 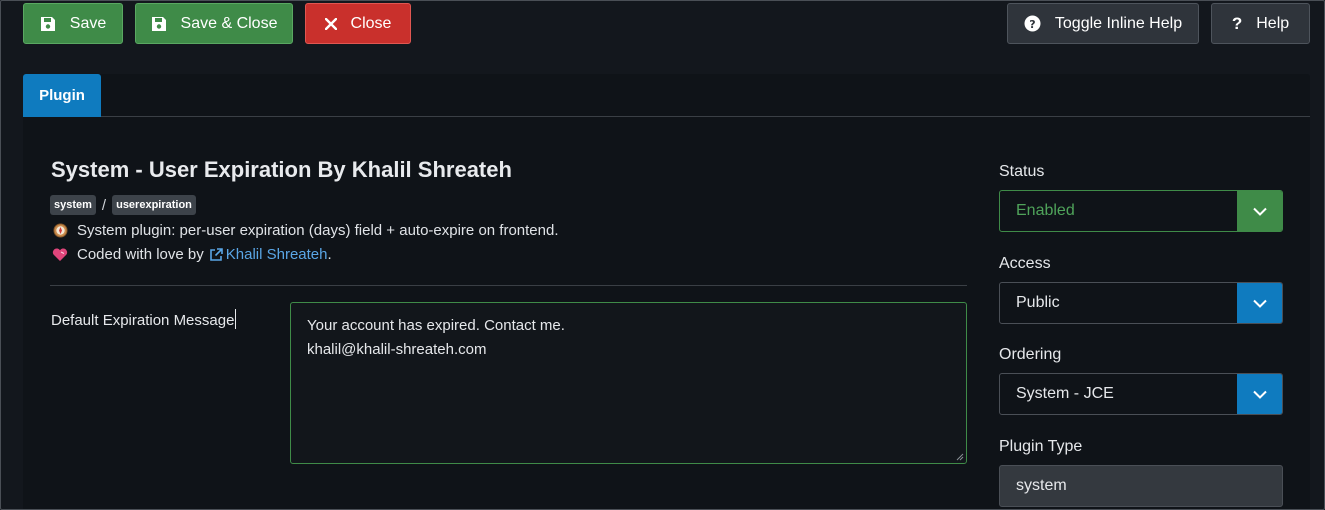 I want to click on help-label: Help, so click(x=1273, y=23).